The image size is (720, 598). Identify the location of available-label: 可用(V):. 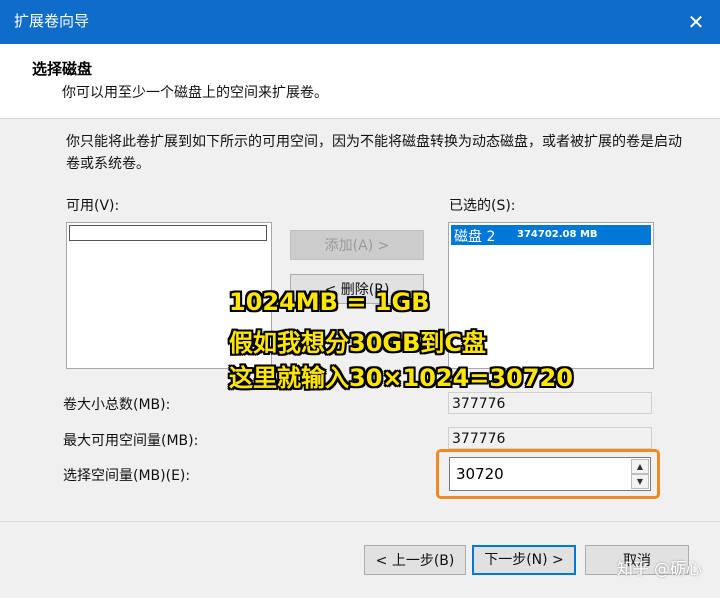
(93, 206).